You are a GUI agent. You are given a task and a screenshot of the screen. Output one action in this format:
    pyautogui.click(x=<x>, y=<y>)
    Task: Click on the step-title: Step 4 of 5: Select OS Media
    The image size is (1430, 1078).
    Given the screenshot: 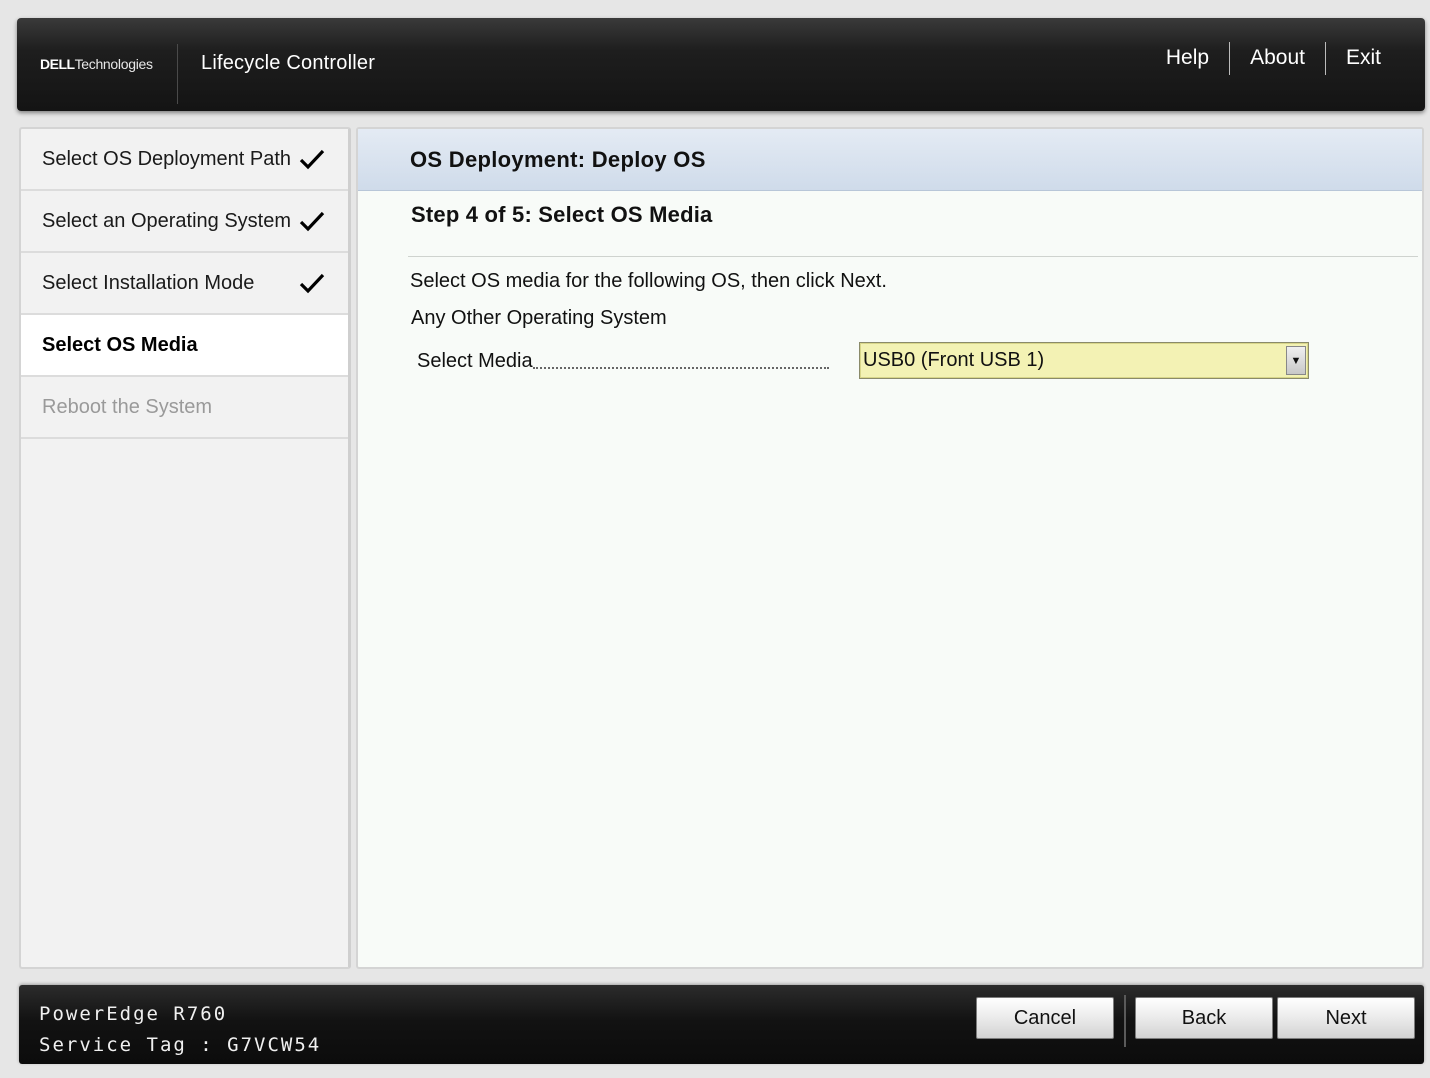 What is the action you would take?
    pyautogui.click(x=562, y=214)
    